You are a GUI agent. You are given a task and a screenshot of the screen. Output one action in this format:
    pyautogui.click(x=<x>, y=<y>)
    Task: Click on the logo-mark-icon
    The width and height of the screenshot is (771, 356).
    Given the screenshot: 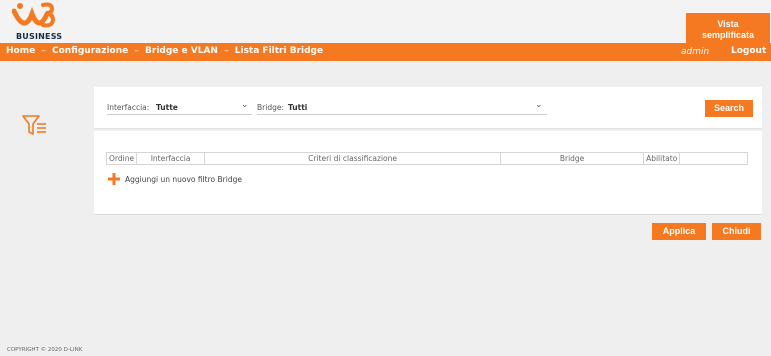 What is the action you would take?
    pyautogui.click(x=34, y=15)
    